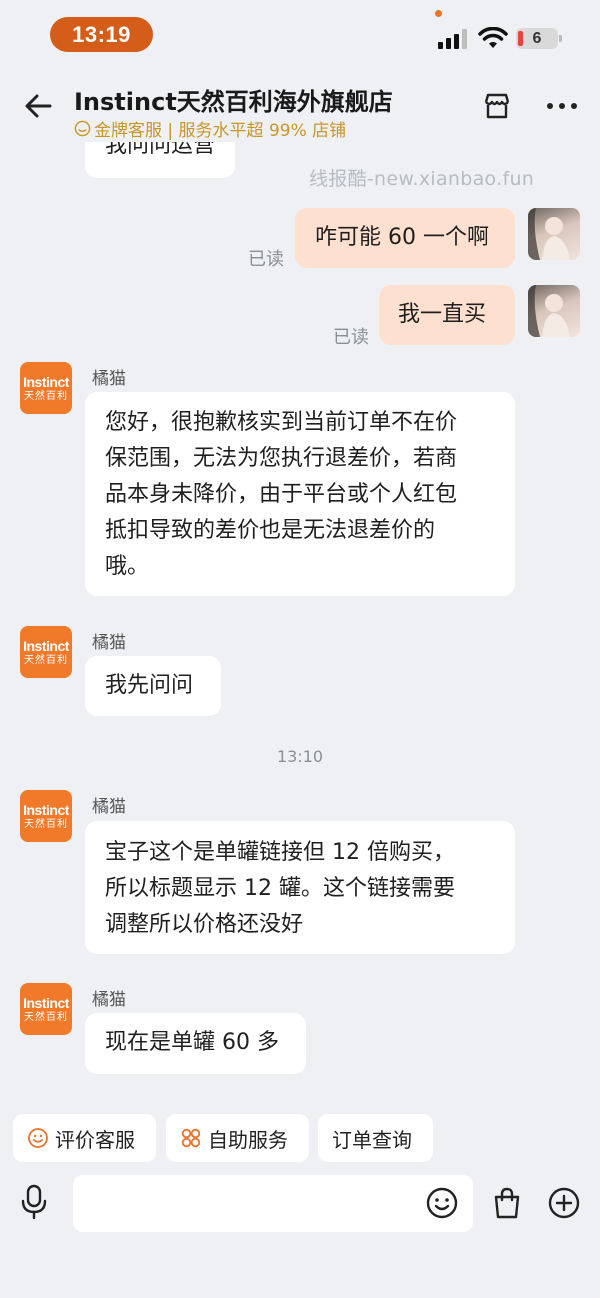 This screenshot has width=600, height=1298. Describe the element at coordinates (452, 39) in the screenshot. I see `cellular-signal-icon` at that location.